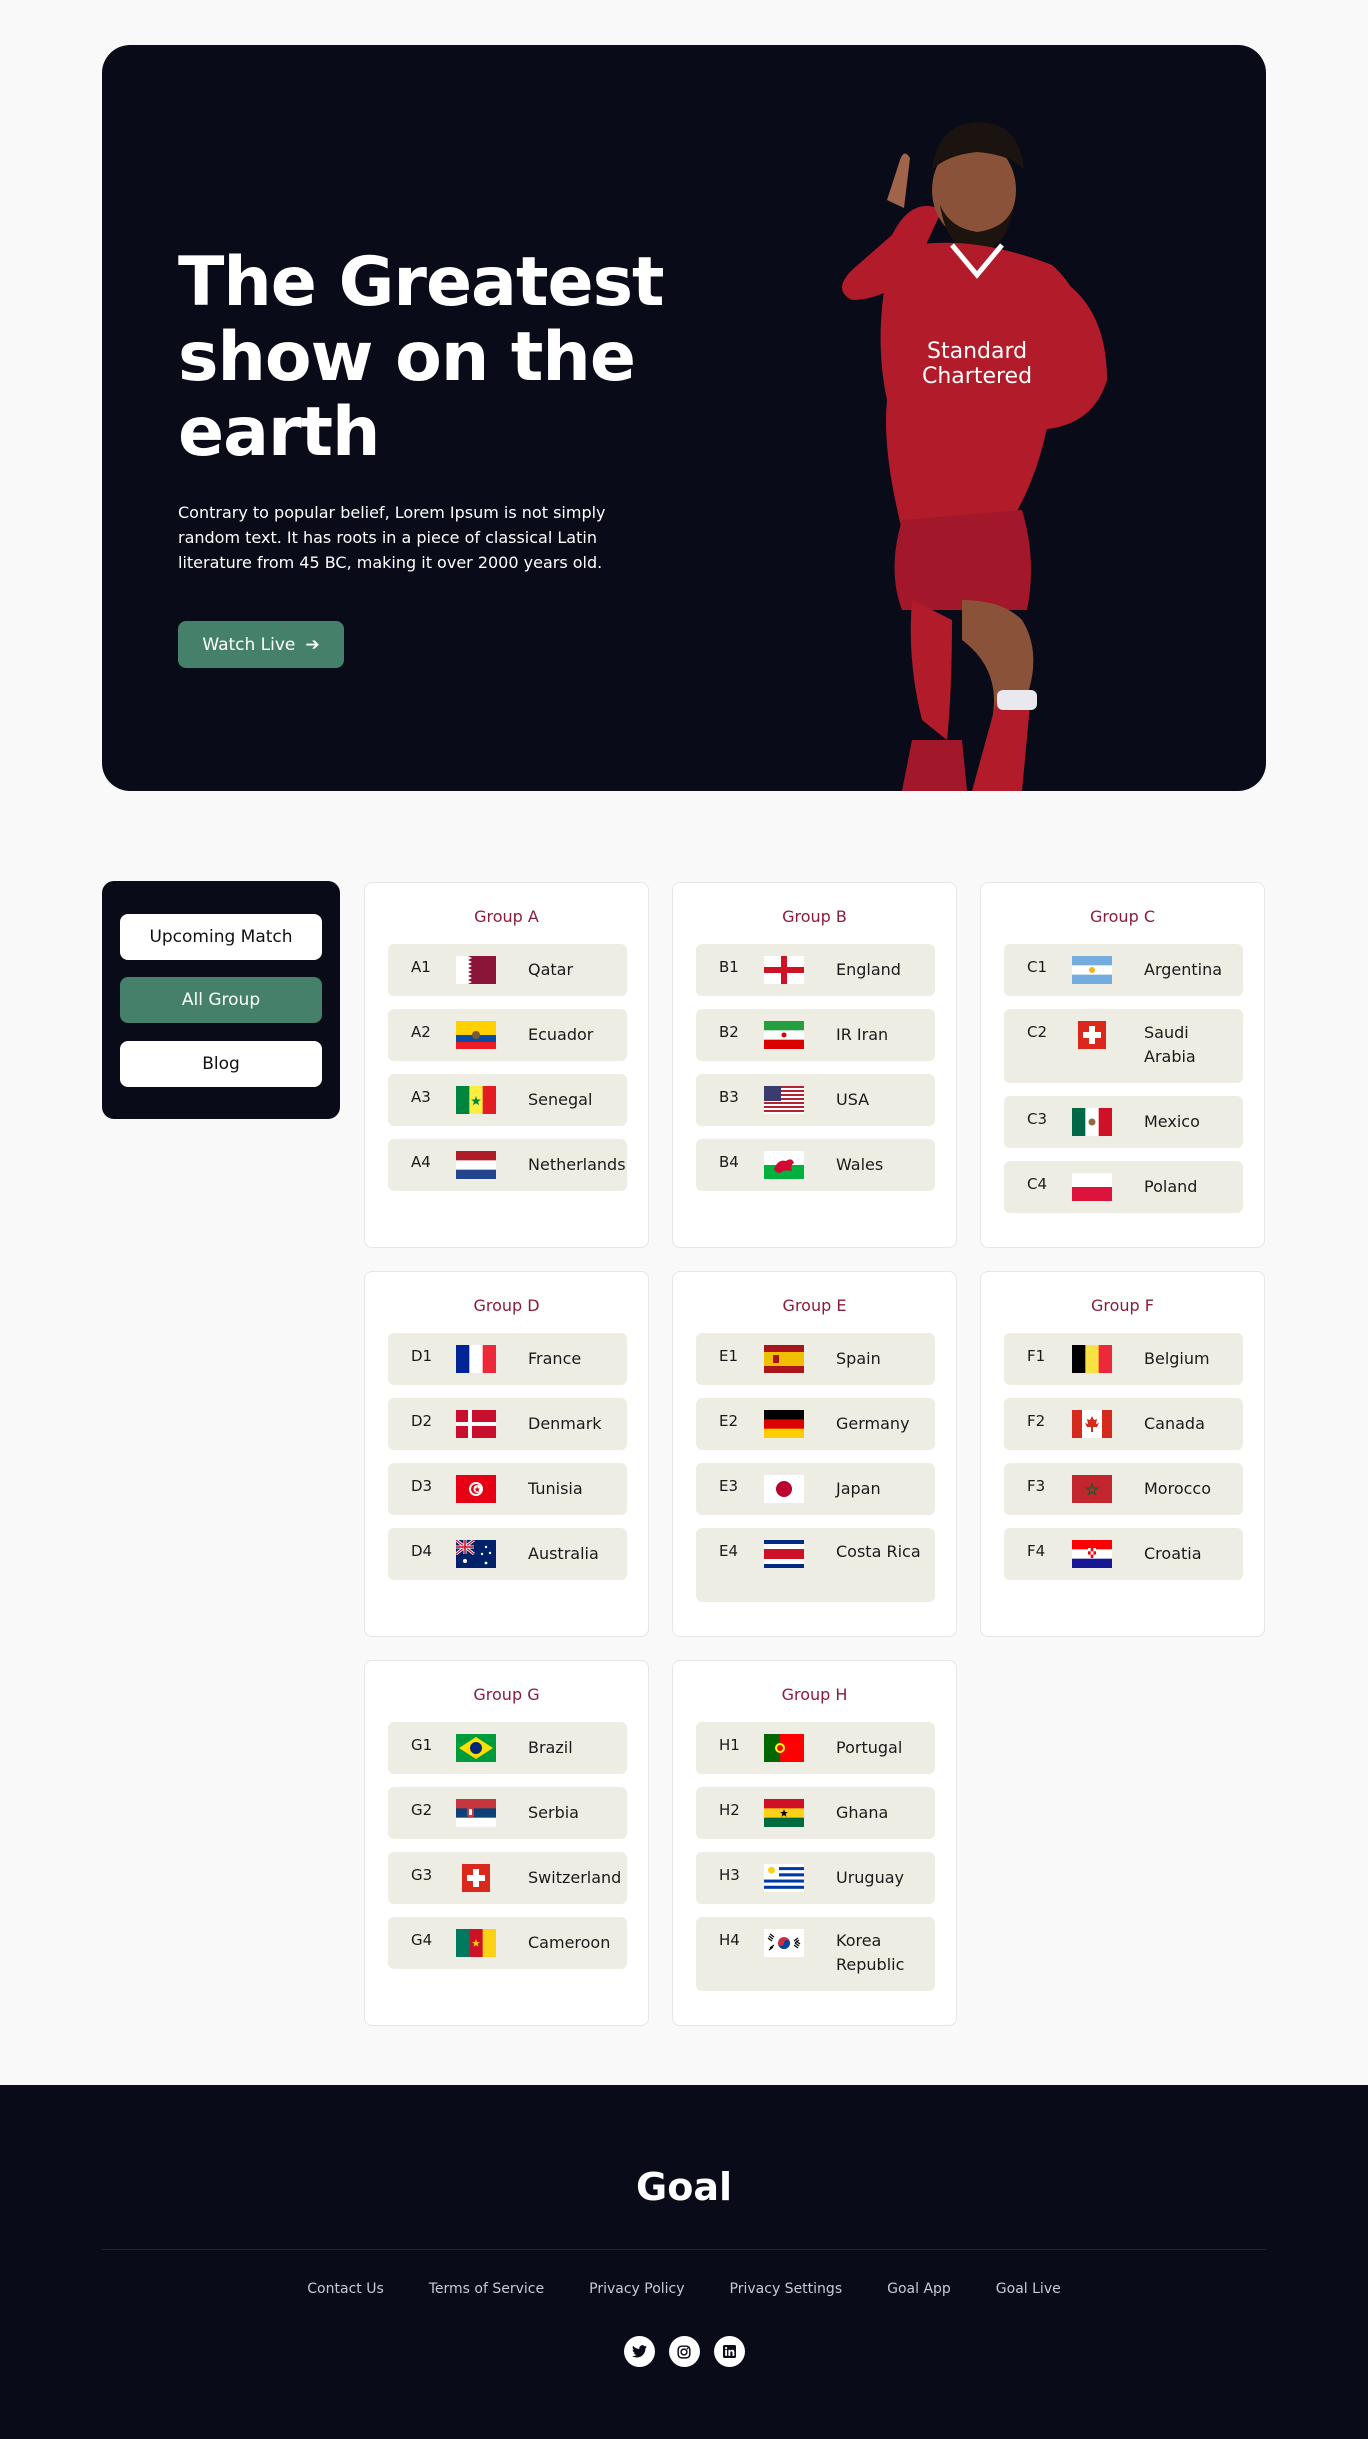 The height and width of the screenshot is (2439, 1368). Describe the element at coordinates (815, 1424) in the screenshot. I see `team-row: E2 Germany` at that location.